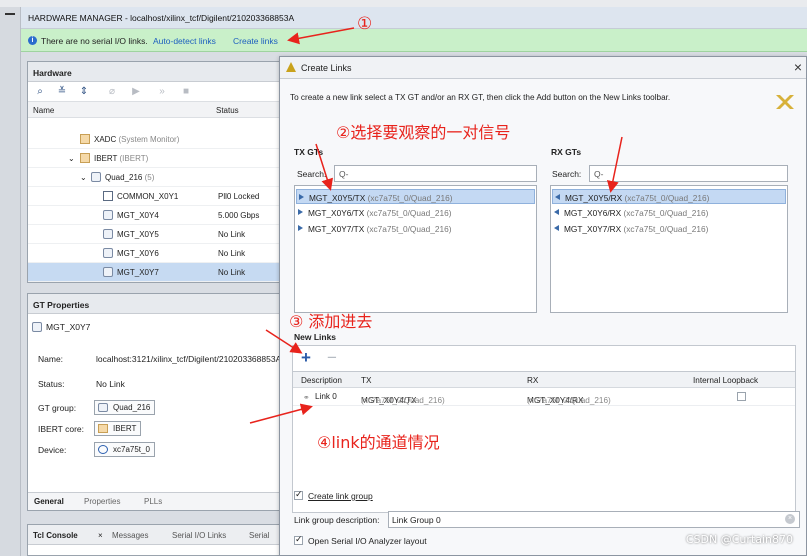 This screenshot has width=807, height=556. I want to click on arrow-to-rx-list, so click(614, 164).